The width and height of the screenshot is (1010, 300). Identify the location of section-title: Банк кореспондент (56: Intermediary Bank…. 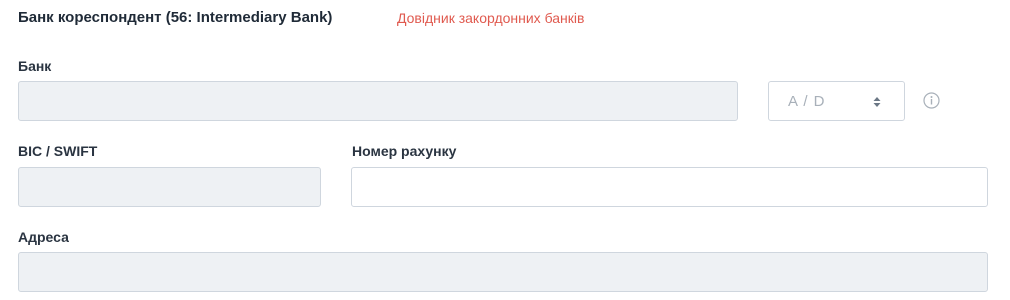
(175, 17).